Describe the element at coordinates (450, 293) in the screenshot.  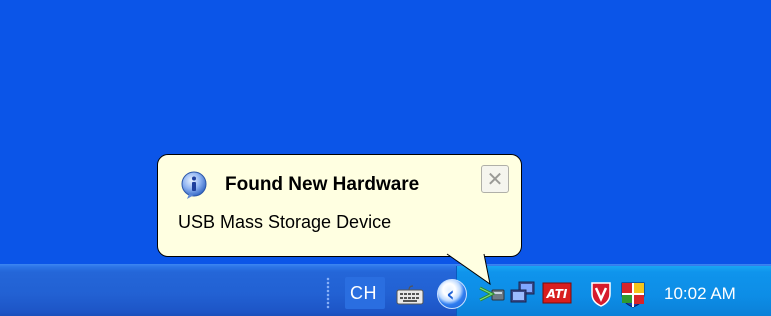
I see `chevron-left-icon: ‹` at that location.